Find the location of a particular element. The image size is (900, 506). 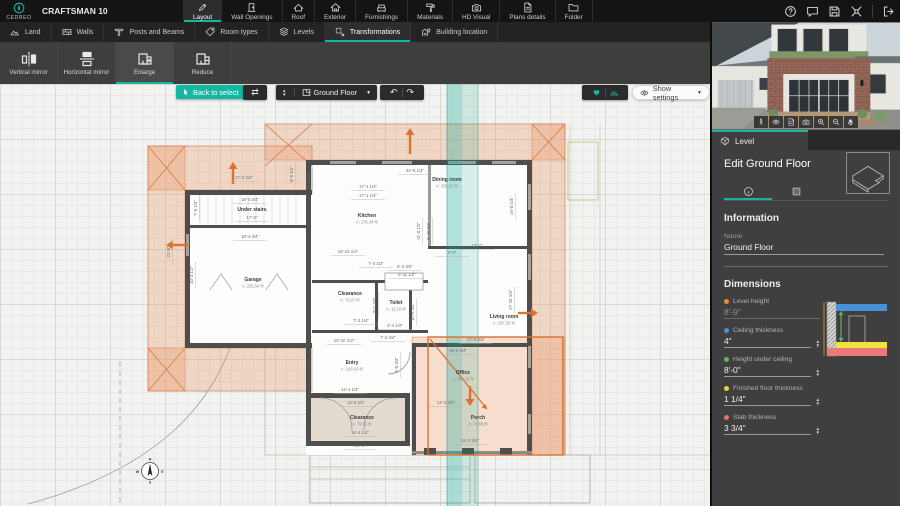

display-toggles is located at coordinates (605, 92).